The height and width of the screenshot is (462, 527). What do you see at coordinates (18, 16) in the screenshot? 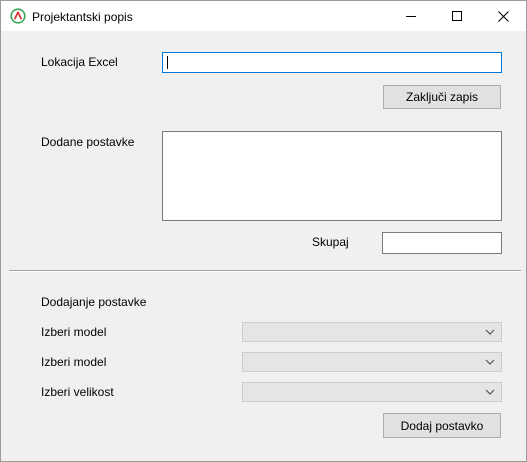
I see `app-logo-icon` at bounding box center [18, 16].